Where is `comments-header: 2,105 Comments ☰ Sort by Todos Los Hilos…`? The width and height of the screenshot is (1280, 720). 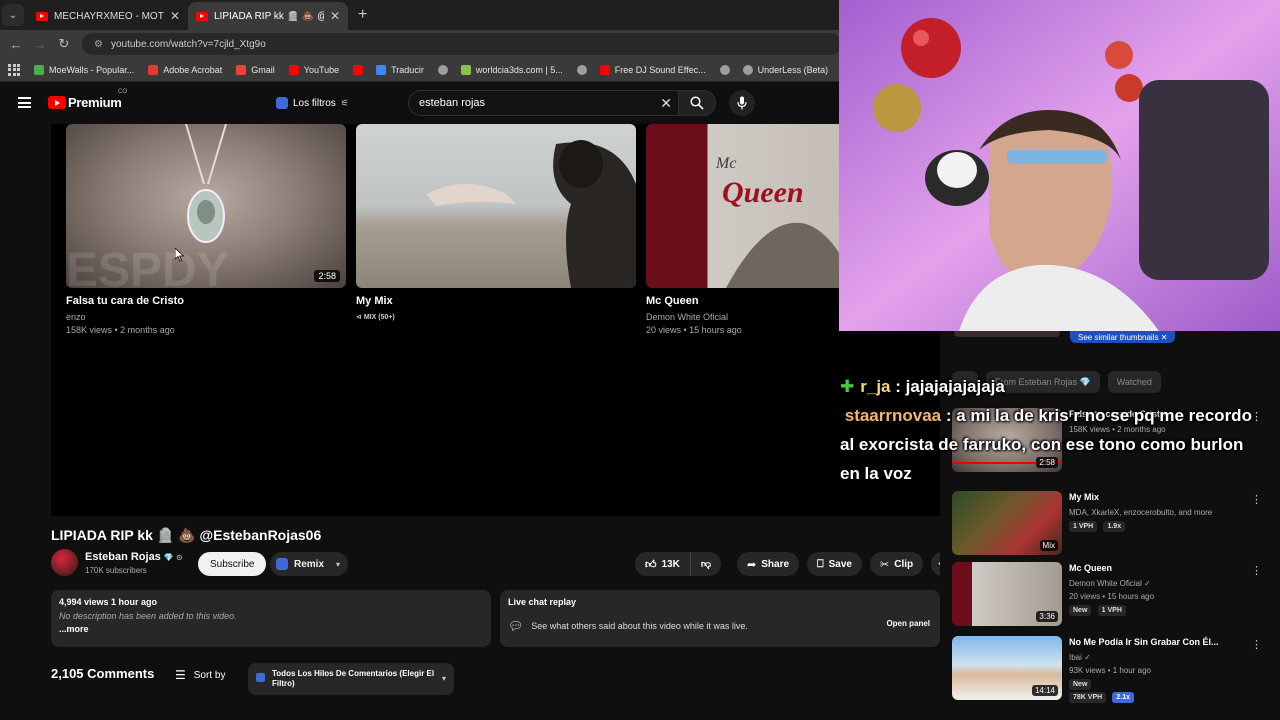
comments-header: 2,105 Comments ☰ Sort by Todos Los Hilos… is located at coordinates (496, 677).